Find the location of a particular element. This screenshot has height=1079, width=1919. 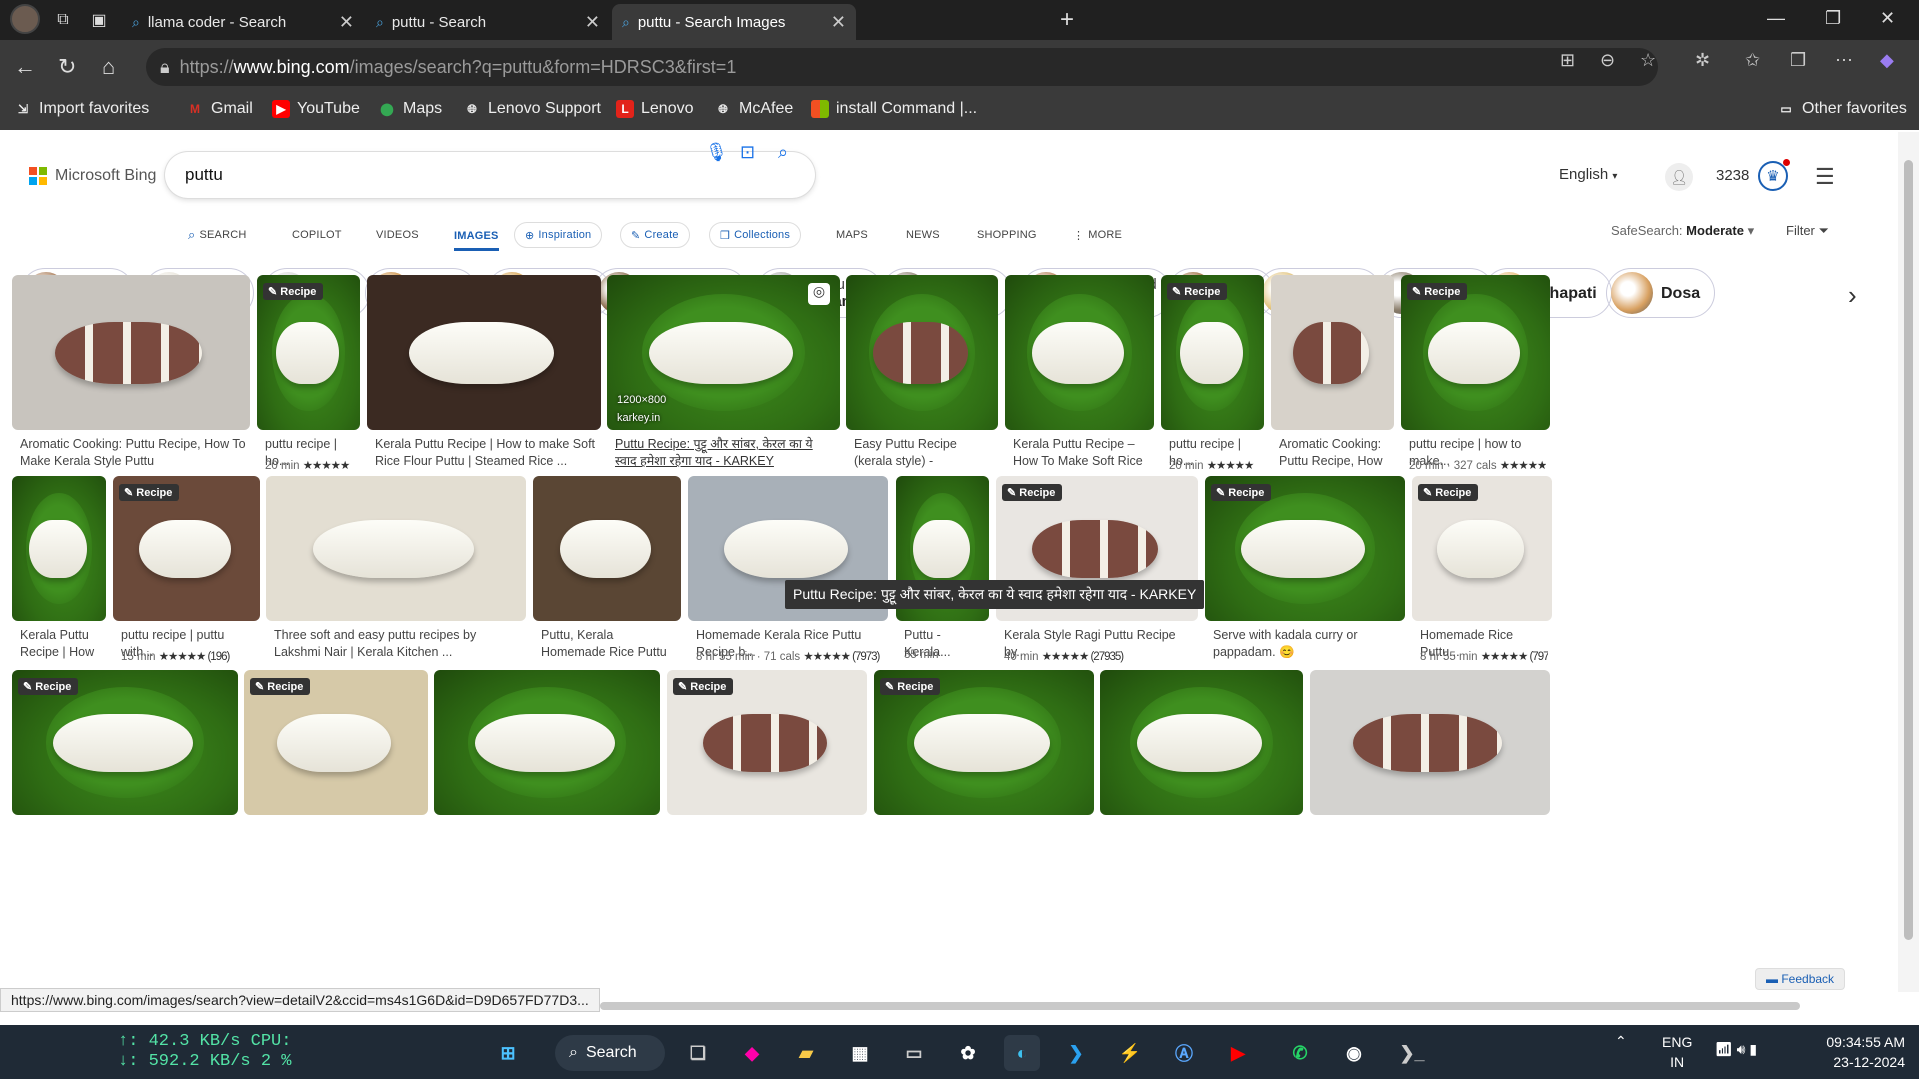

app-available-icon: ⊞ is located at coordinates (1567, 60).